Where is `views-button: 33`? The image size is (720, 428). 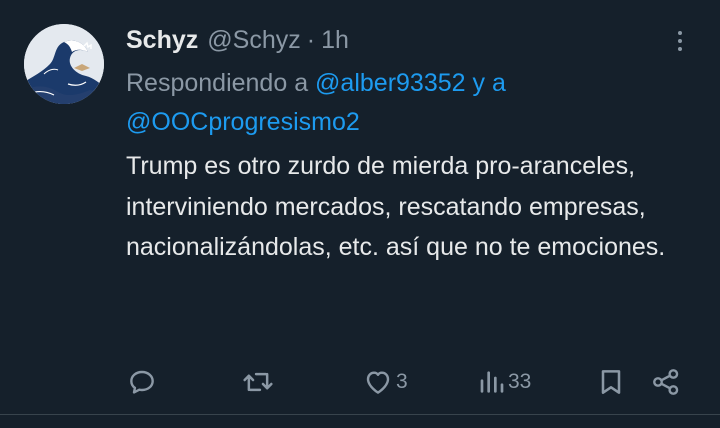 views-button: 33 is located at coordinates (504, 382).